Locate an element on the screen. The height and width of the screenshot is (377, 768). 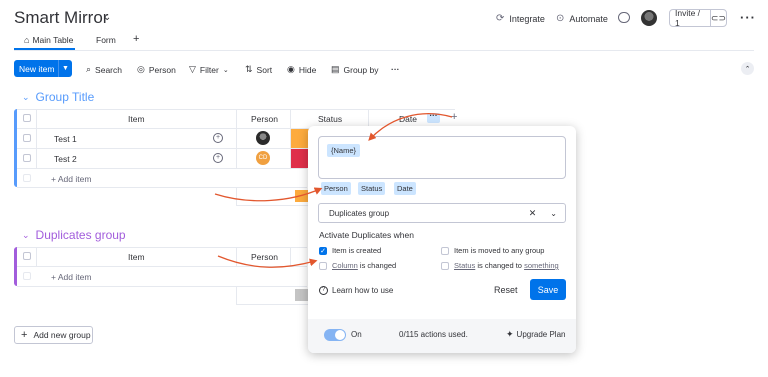
annotation-arrow-variables is located at coordinates (268, 194).